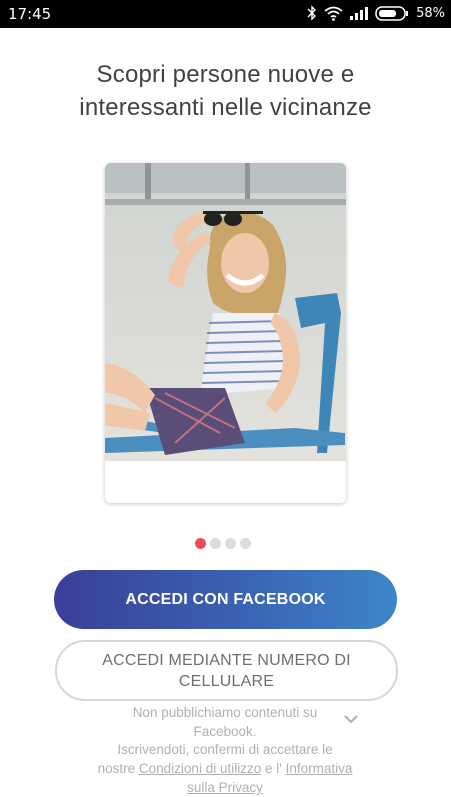 This screenshot has height=797, width=451. I want to click on wifi-icon, so click(333, 13).